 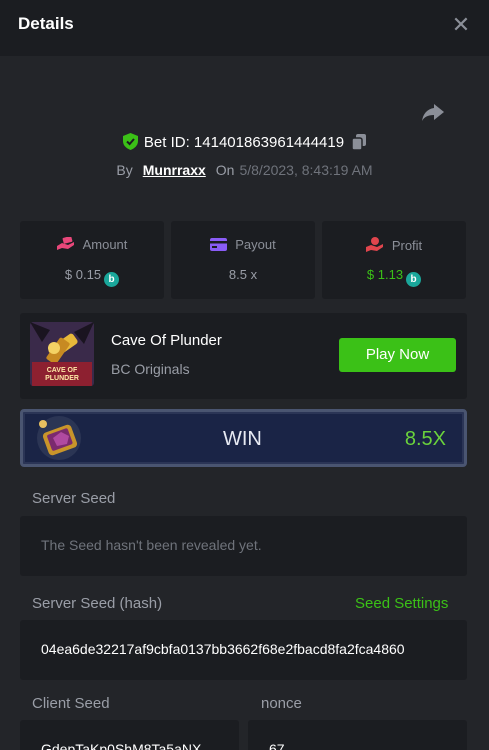 I want to click on username-link: Munrraxx, so click(x=174, y=170).